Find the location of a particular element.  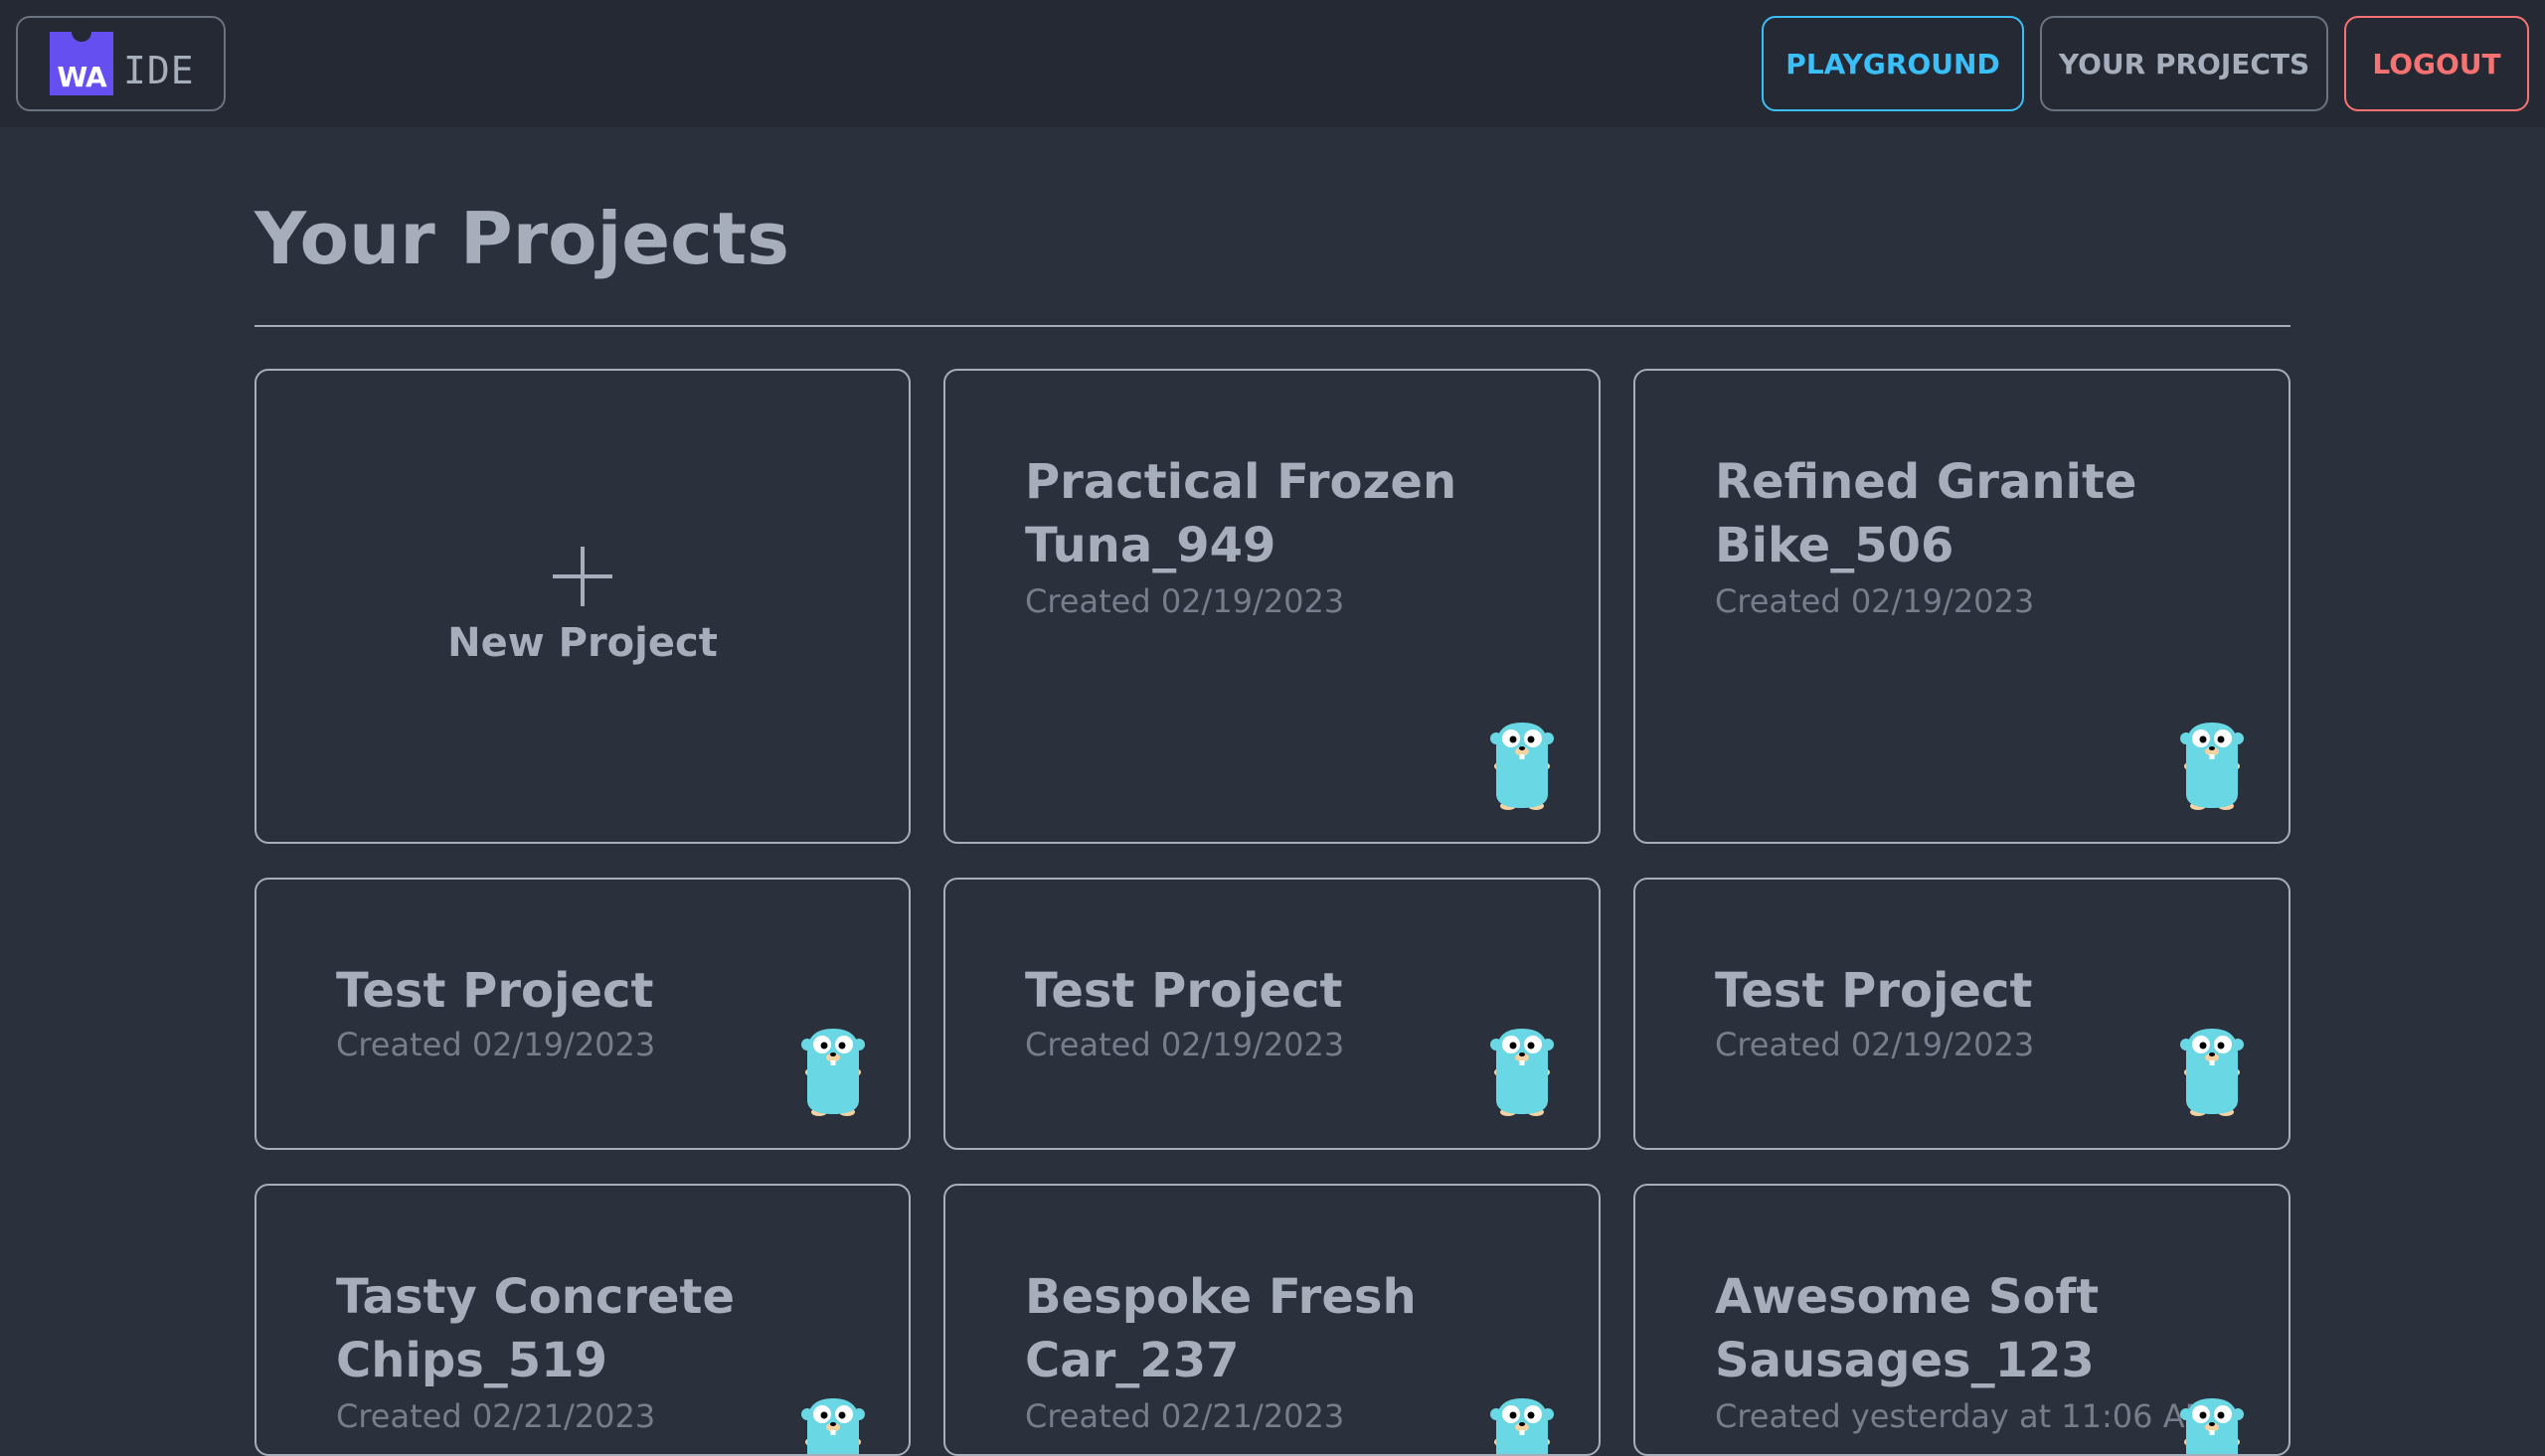

project-name: Bespoke Fresh Car_237 is located at coordinates (1221, 1328).